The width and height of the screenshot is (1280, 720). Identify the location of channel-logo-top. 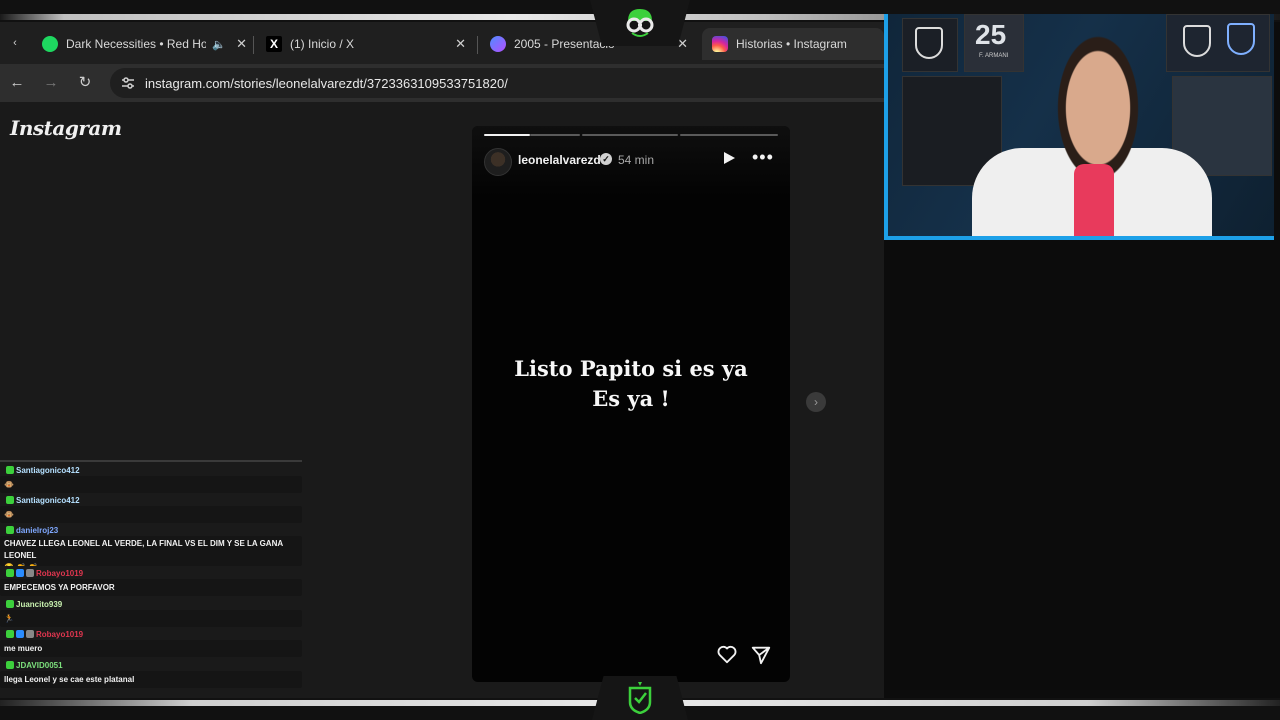
(640, 23).